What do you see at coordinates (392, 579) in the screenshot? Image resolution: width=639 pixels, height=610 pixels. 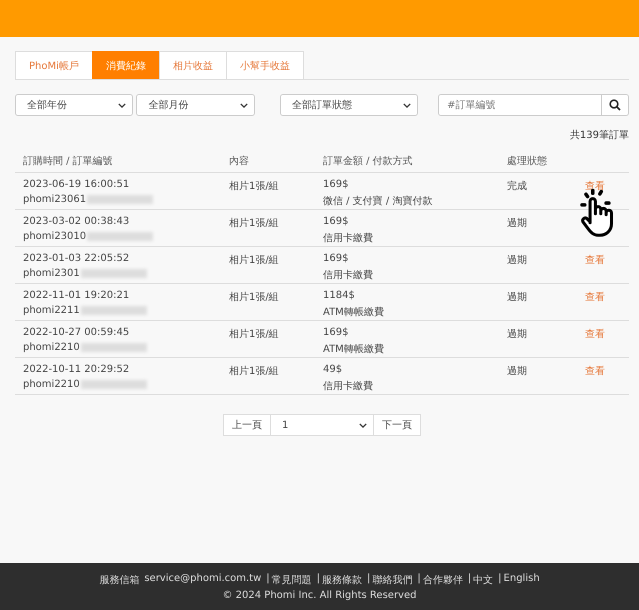 I see `footer-link: 聯絡我們` at bounding box center [392, 579].